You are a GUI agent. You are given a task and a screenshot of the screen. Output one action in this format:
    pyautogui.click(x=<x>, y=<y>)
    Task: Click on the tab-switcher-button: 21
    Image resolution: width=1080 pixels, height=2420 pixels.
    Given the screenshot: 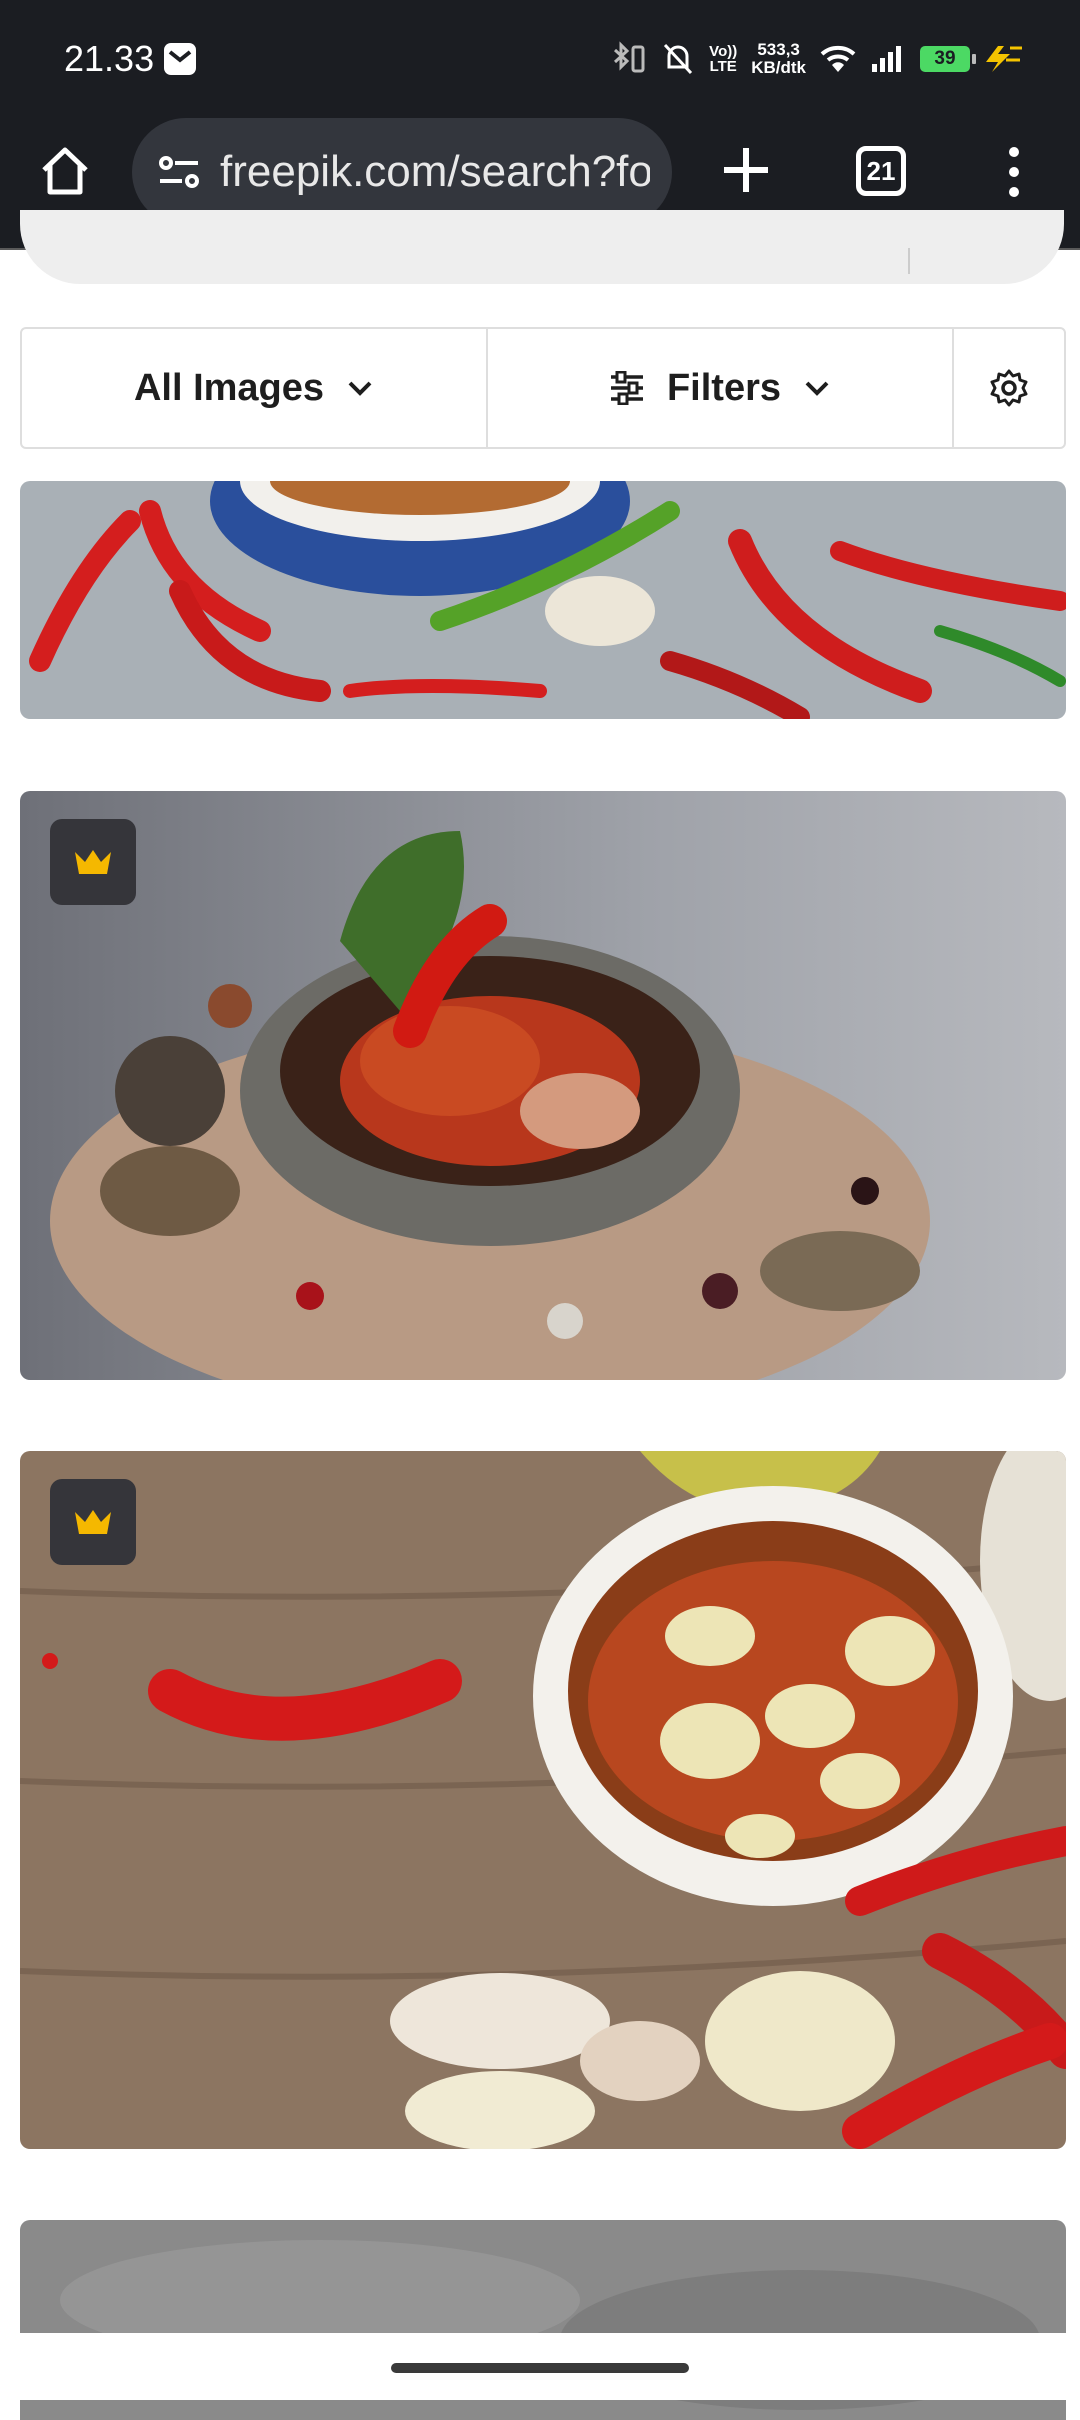 What is the action you would take?
    pyautogui.click(x=881, y=171)
    